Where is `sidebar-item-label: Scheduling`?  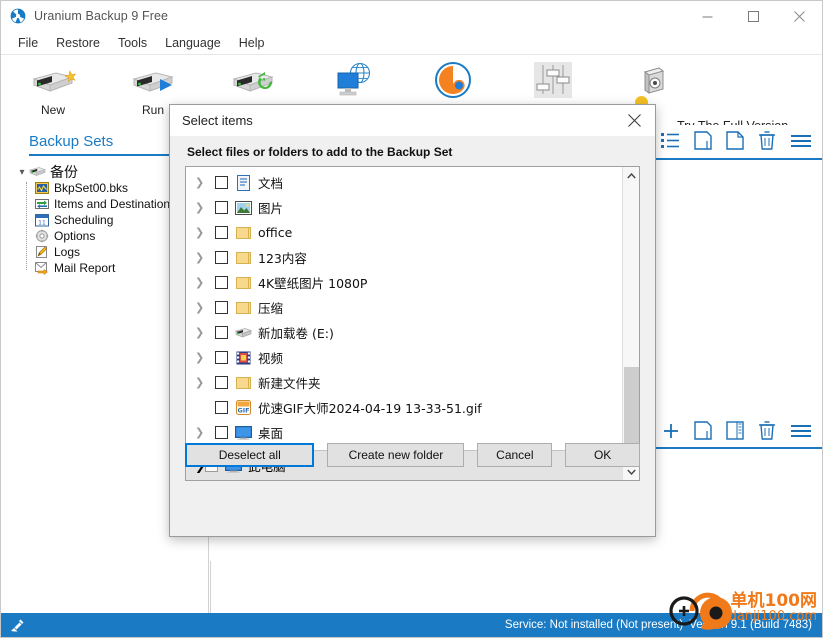 sidebar-item-label: Scheduling is located at coordinates (84, 220).